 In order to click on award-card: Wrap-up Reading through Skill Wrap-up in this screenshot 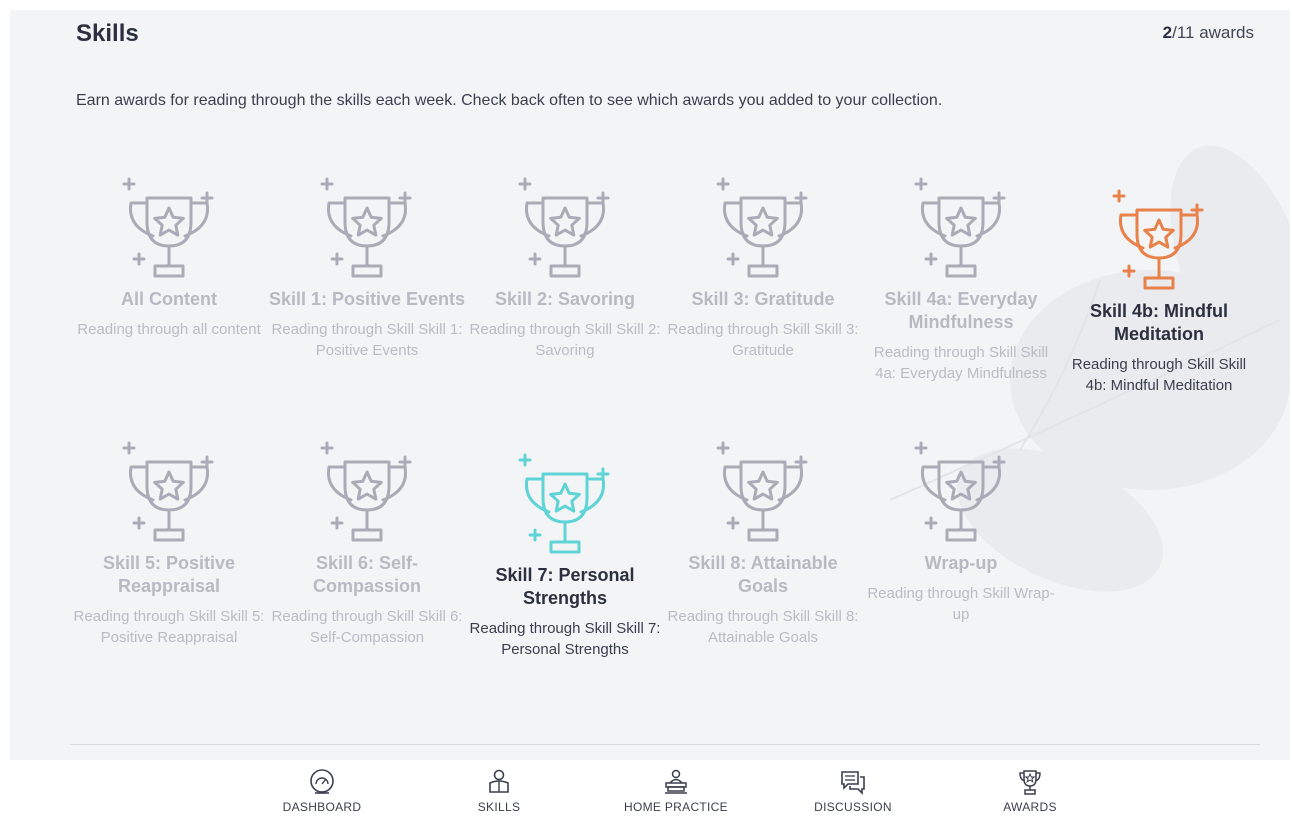, I will do `click(961, 529)`.